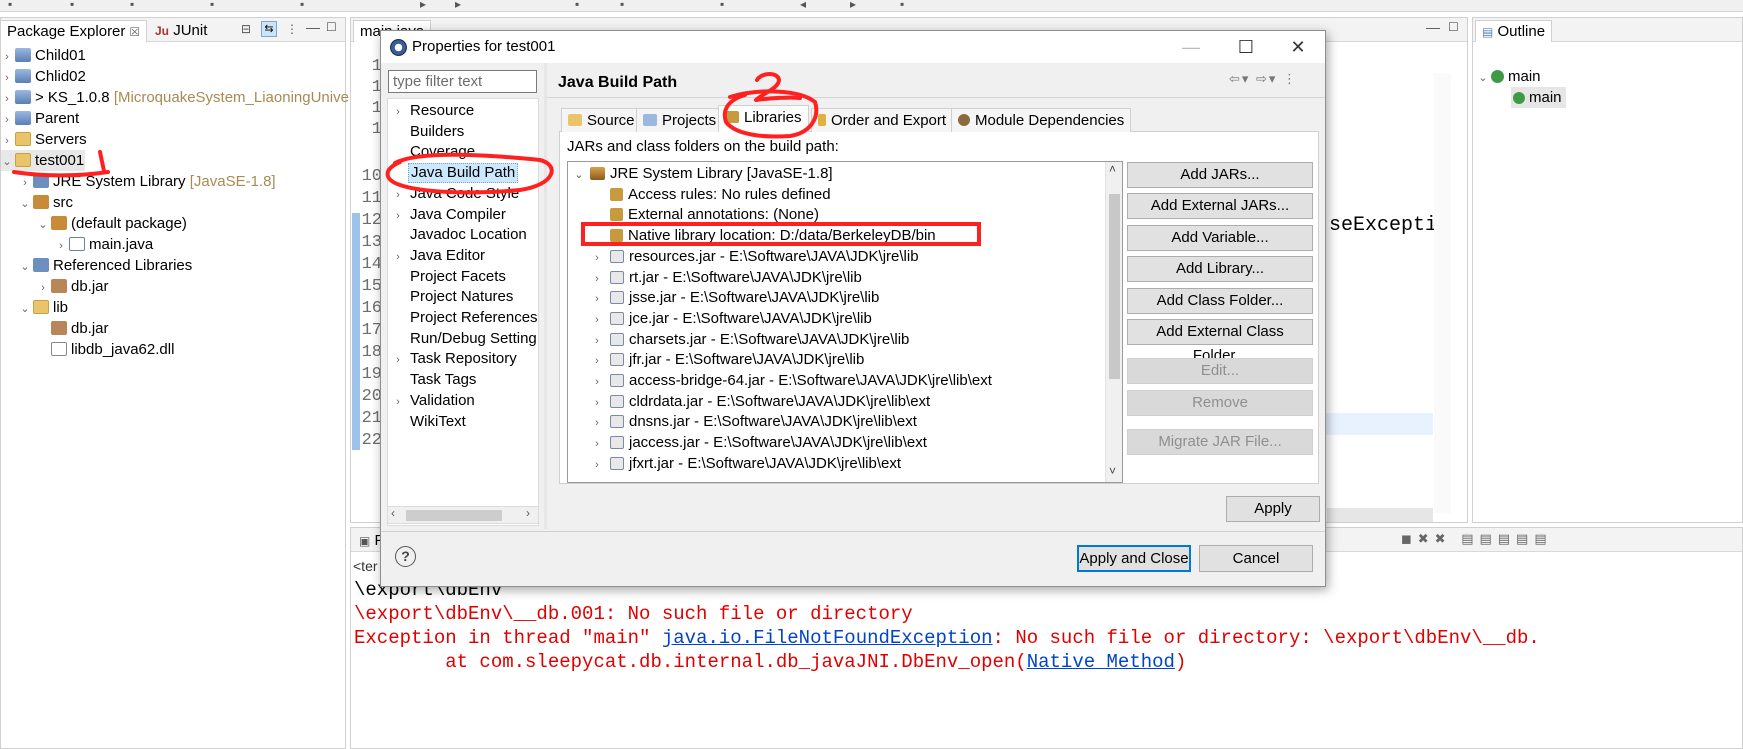 The width and height of the screenshot is (1743, 749). Describe the element at coordinates (415, 133) in the screenshot. I see `annotation-overlay` at that location.